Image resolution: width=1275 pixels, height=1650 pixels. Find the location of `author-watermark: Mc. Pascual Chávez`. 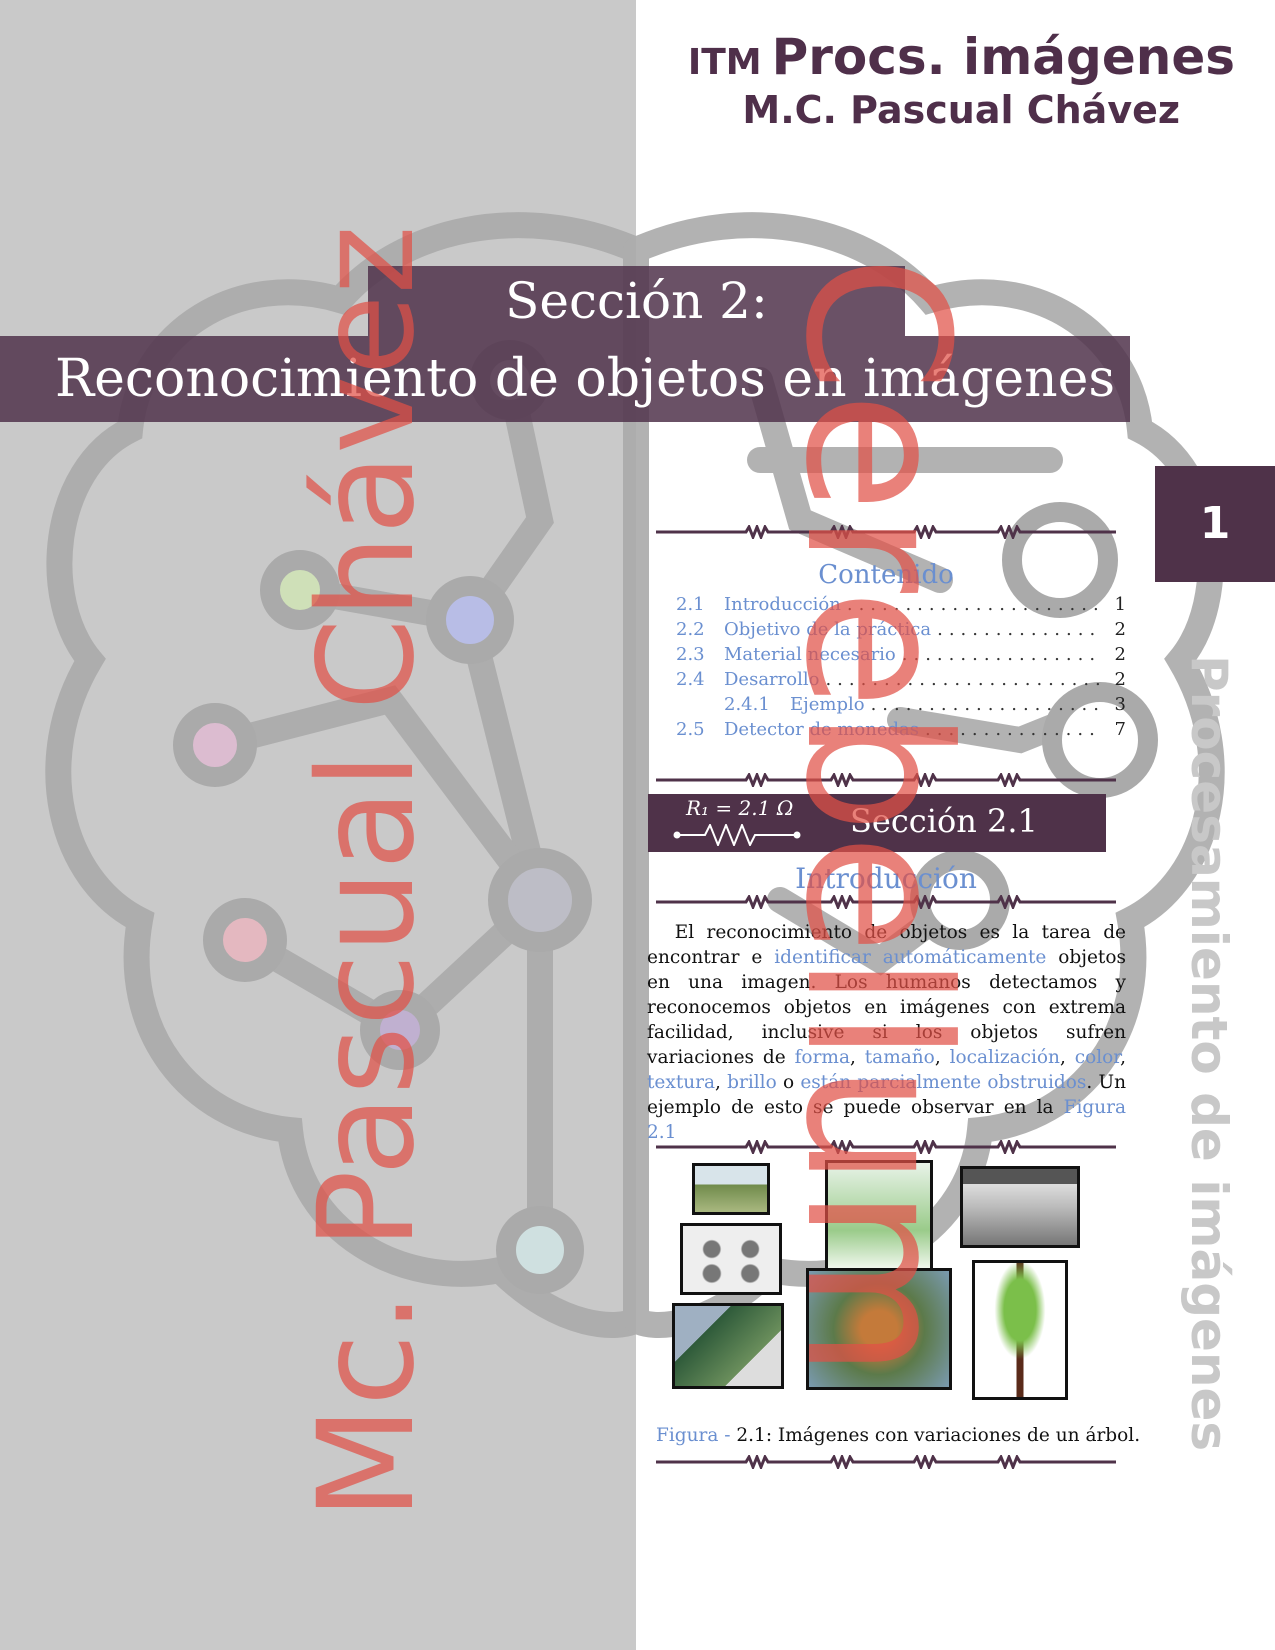

author-watermark: Mc. Pascual Chávez is located at coordinates (367, 872).